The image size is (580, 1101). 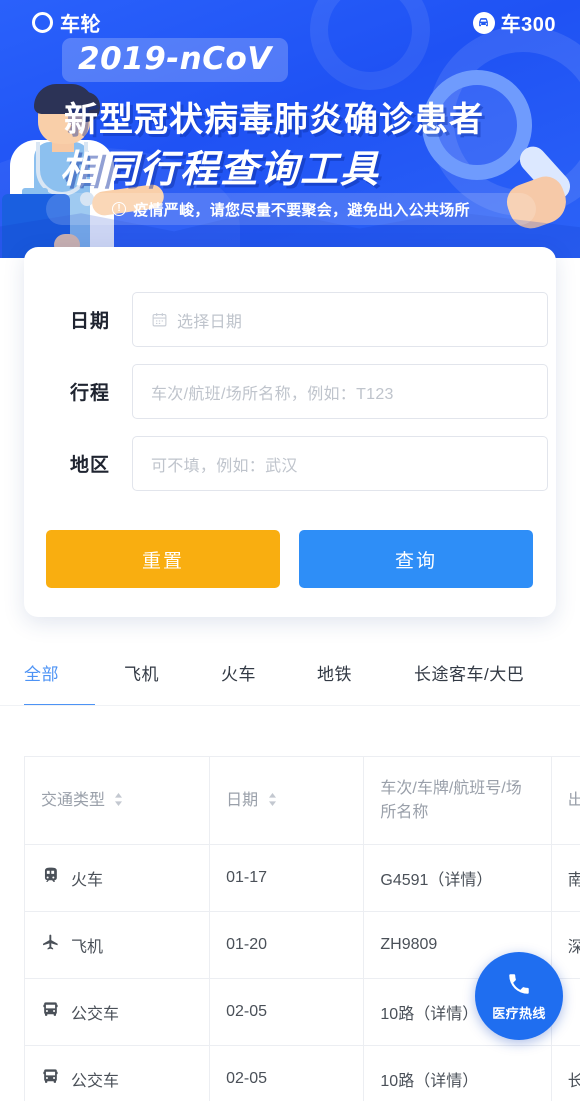 I want to click on trip-input-placeholder: 车次/航班/场所名称，例如：T123, so click(x=272, y=394).